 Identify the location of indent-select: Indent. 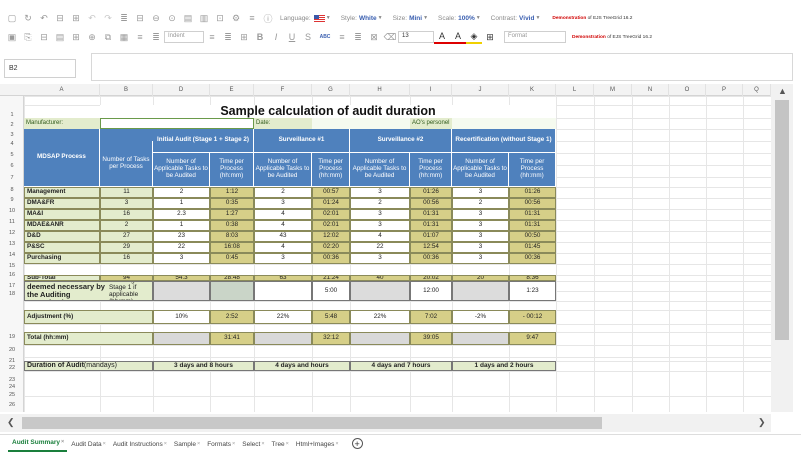
(184, 37).